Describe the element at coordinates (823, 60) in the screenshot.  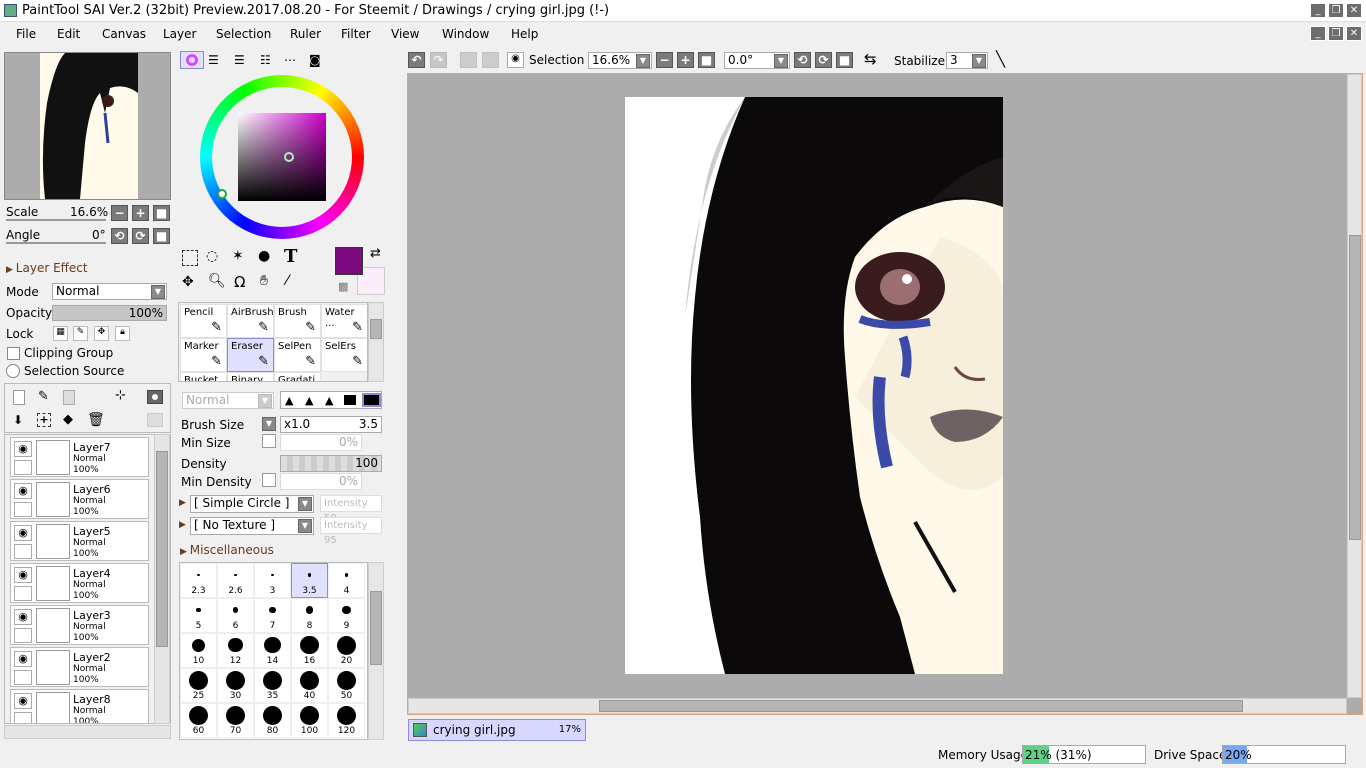
I see `toolbar-rotate-right-button: ⟳` at that location.